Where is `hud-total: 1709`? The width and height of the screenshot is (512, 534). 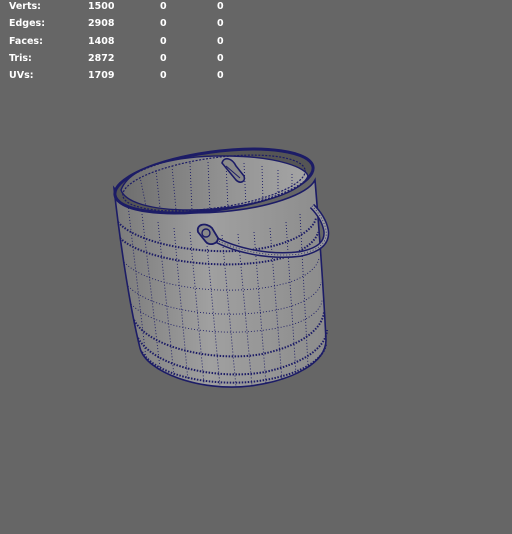
hud-total: 1709 is located at coordinates (101, 76).